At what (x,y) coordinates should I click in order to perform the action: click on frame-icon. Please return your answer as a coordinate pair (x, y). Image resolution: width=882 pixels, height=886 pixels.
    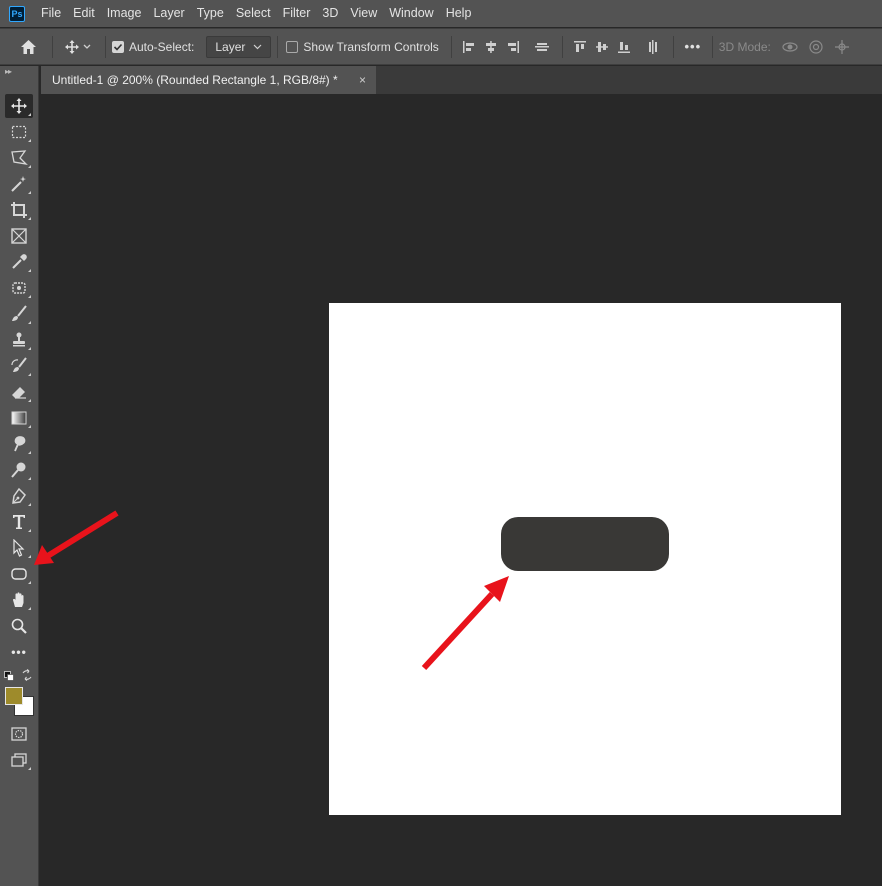
    Looking at the image, I should click on (19, 236).